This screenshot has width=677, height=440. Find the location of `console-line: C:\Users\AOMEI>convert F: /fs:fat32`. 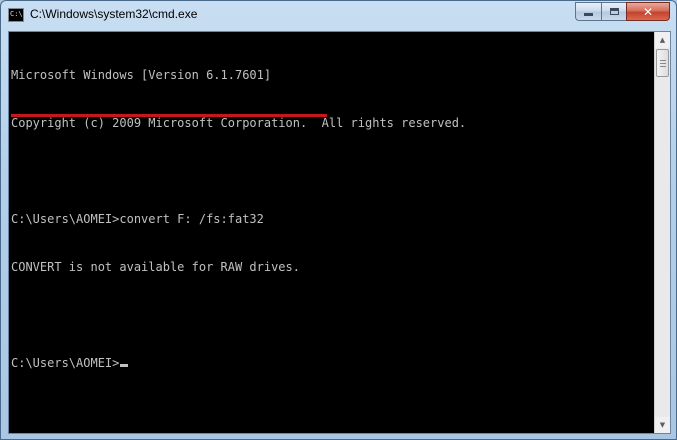

console-line: C:\Users\AOMEI>convert F: /fs:fat32 is located at coordinates (137, 219).